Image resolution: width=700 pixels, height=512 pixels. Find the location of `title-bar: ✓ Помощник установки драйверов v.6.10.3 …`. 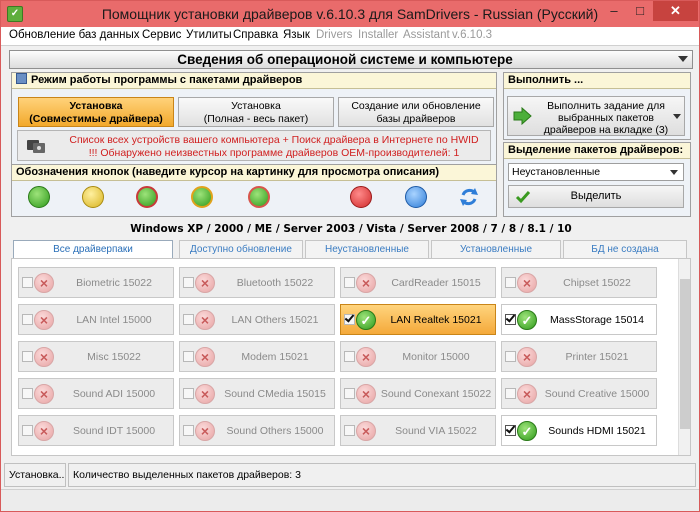

title-bar: ✓ Помощник установки драйверов v.6.10.3 … is located at coordinates (350, 14).